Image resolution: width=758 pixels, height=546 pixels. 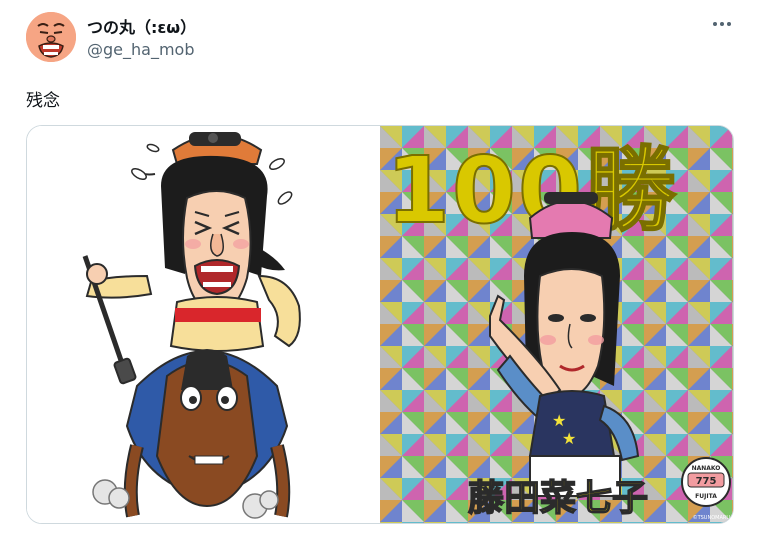 What do you see at coordinates (43, 101) in the screenshot?
I see `tweet-text: 残念` at bounding box center [43, 101].